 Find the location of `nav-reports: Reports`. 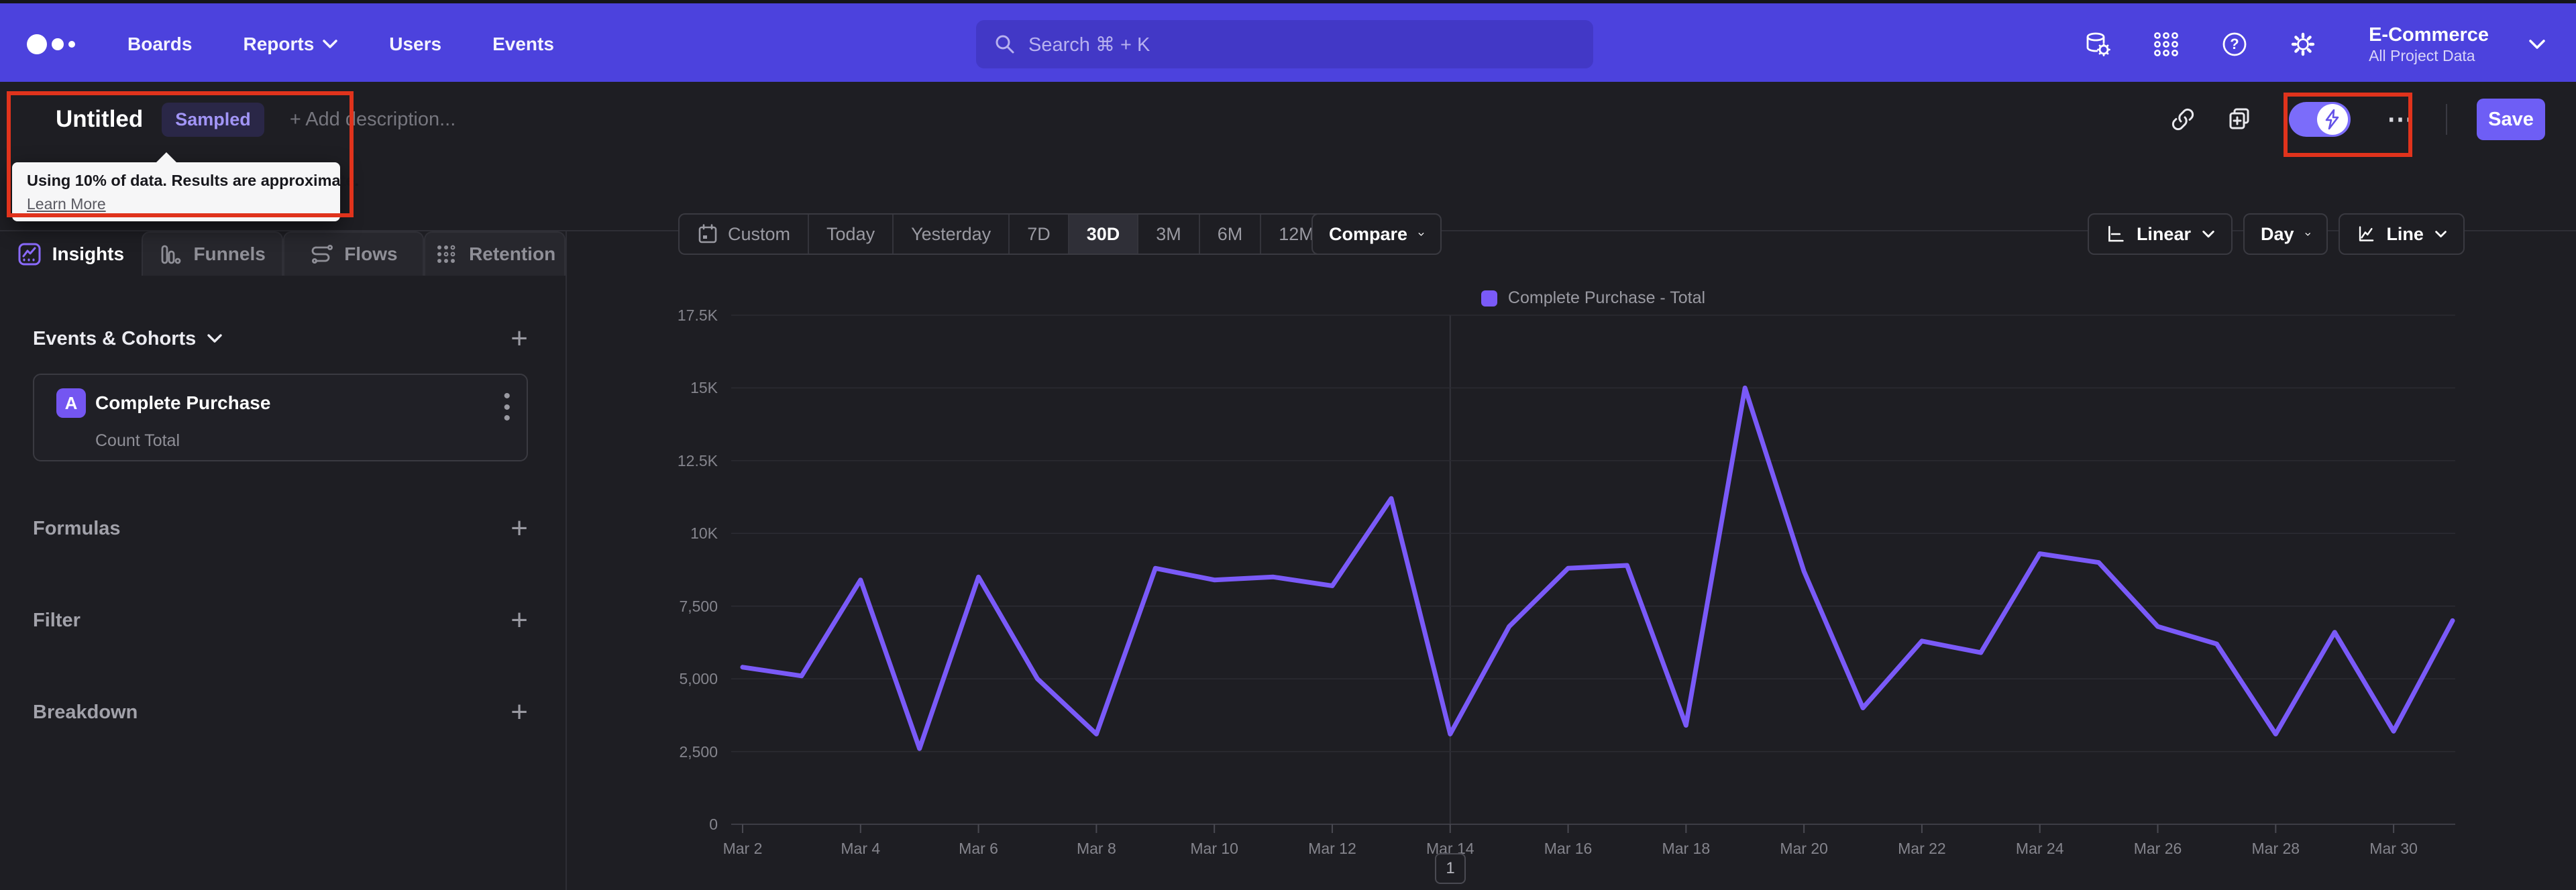

nav-reports: Reports is located at coordinates (290, 44).